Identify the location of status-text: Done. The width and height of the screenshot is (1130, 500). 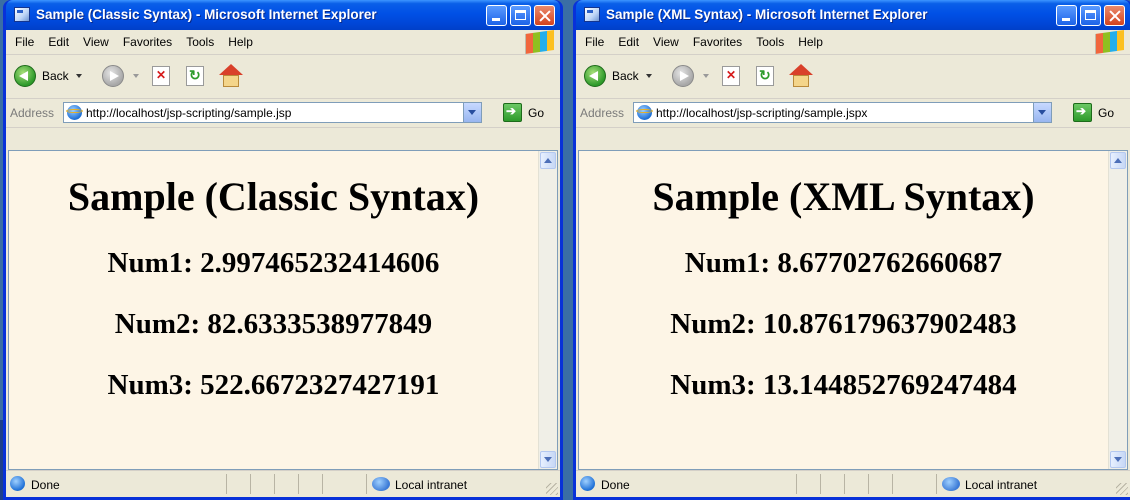
(615, 485).